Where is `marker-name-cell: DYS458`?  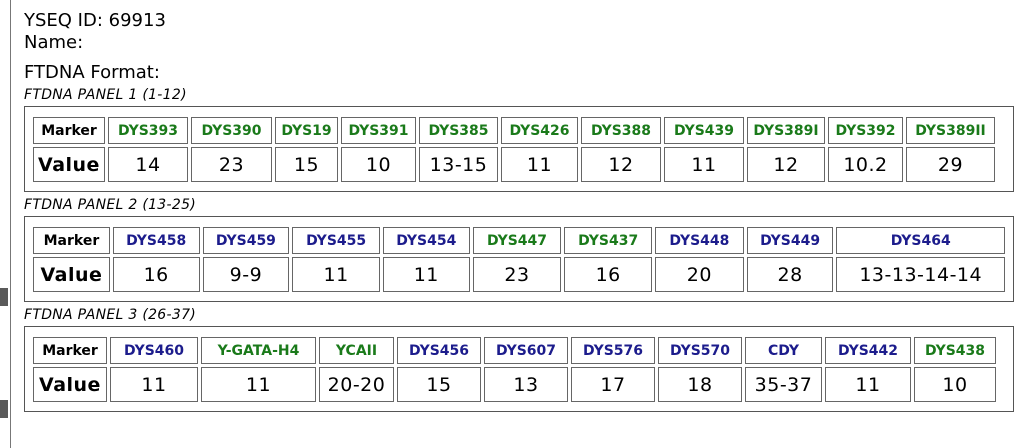
marker-name-cell: DYS458 is located at coordinates (156, 240).